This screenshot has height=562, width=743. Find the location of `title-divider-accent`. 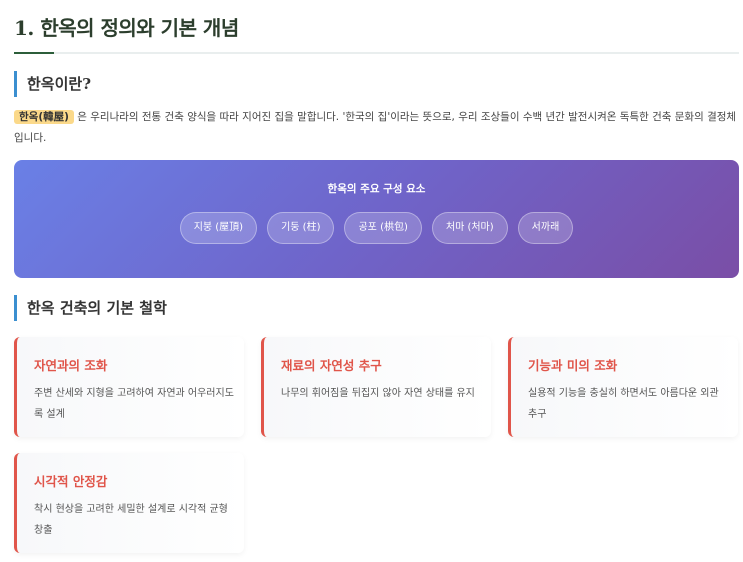

title-divider-accent is located at coordinates (34, 53).